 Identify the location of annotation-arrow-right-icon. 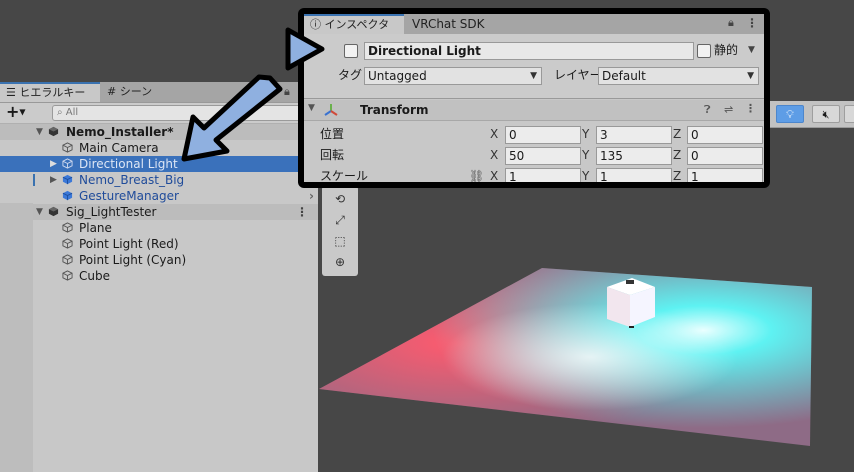
(305, 49).